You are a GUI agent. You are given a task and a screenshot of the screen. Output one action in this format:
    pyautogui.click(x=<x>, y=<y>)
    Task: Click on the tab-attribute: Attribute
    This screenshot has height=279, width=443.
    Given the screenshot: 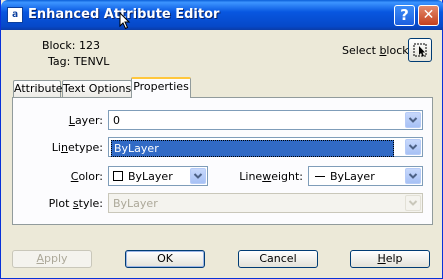 What is the action you would take?
    pyautogui.click(x=38, y=88)
    